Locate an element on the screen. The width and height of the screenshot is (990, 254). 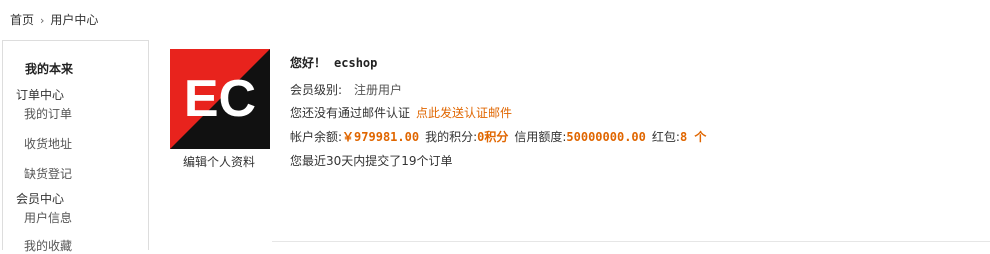
bonus-value: 8 个 is located at coordinates (693, 137).